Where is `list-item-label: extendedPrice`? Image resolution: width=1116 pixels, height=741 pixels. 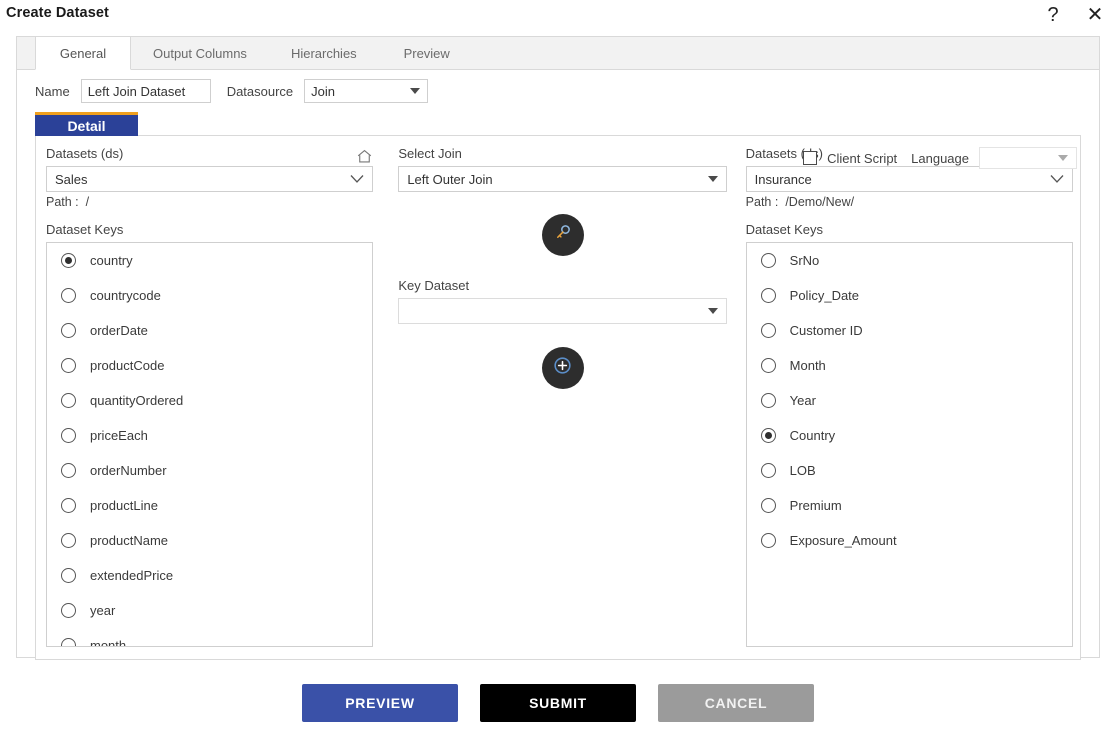
list-item-label: extendedPrice is located at coordinates (132, 575).